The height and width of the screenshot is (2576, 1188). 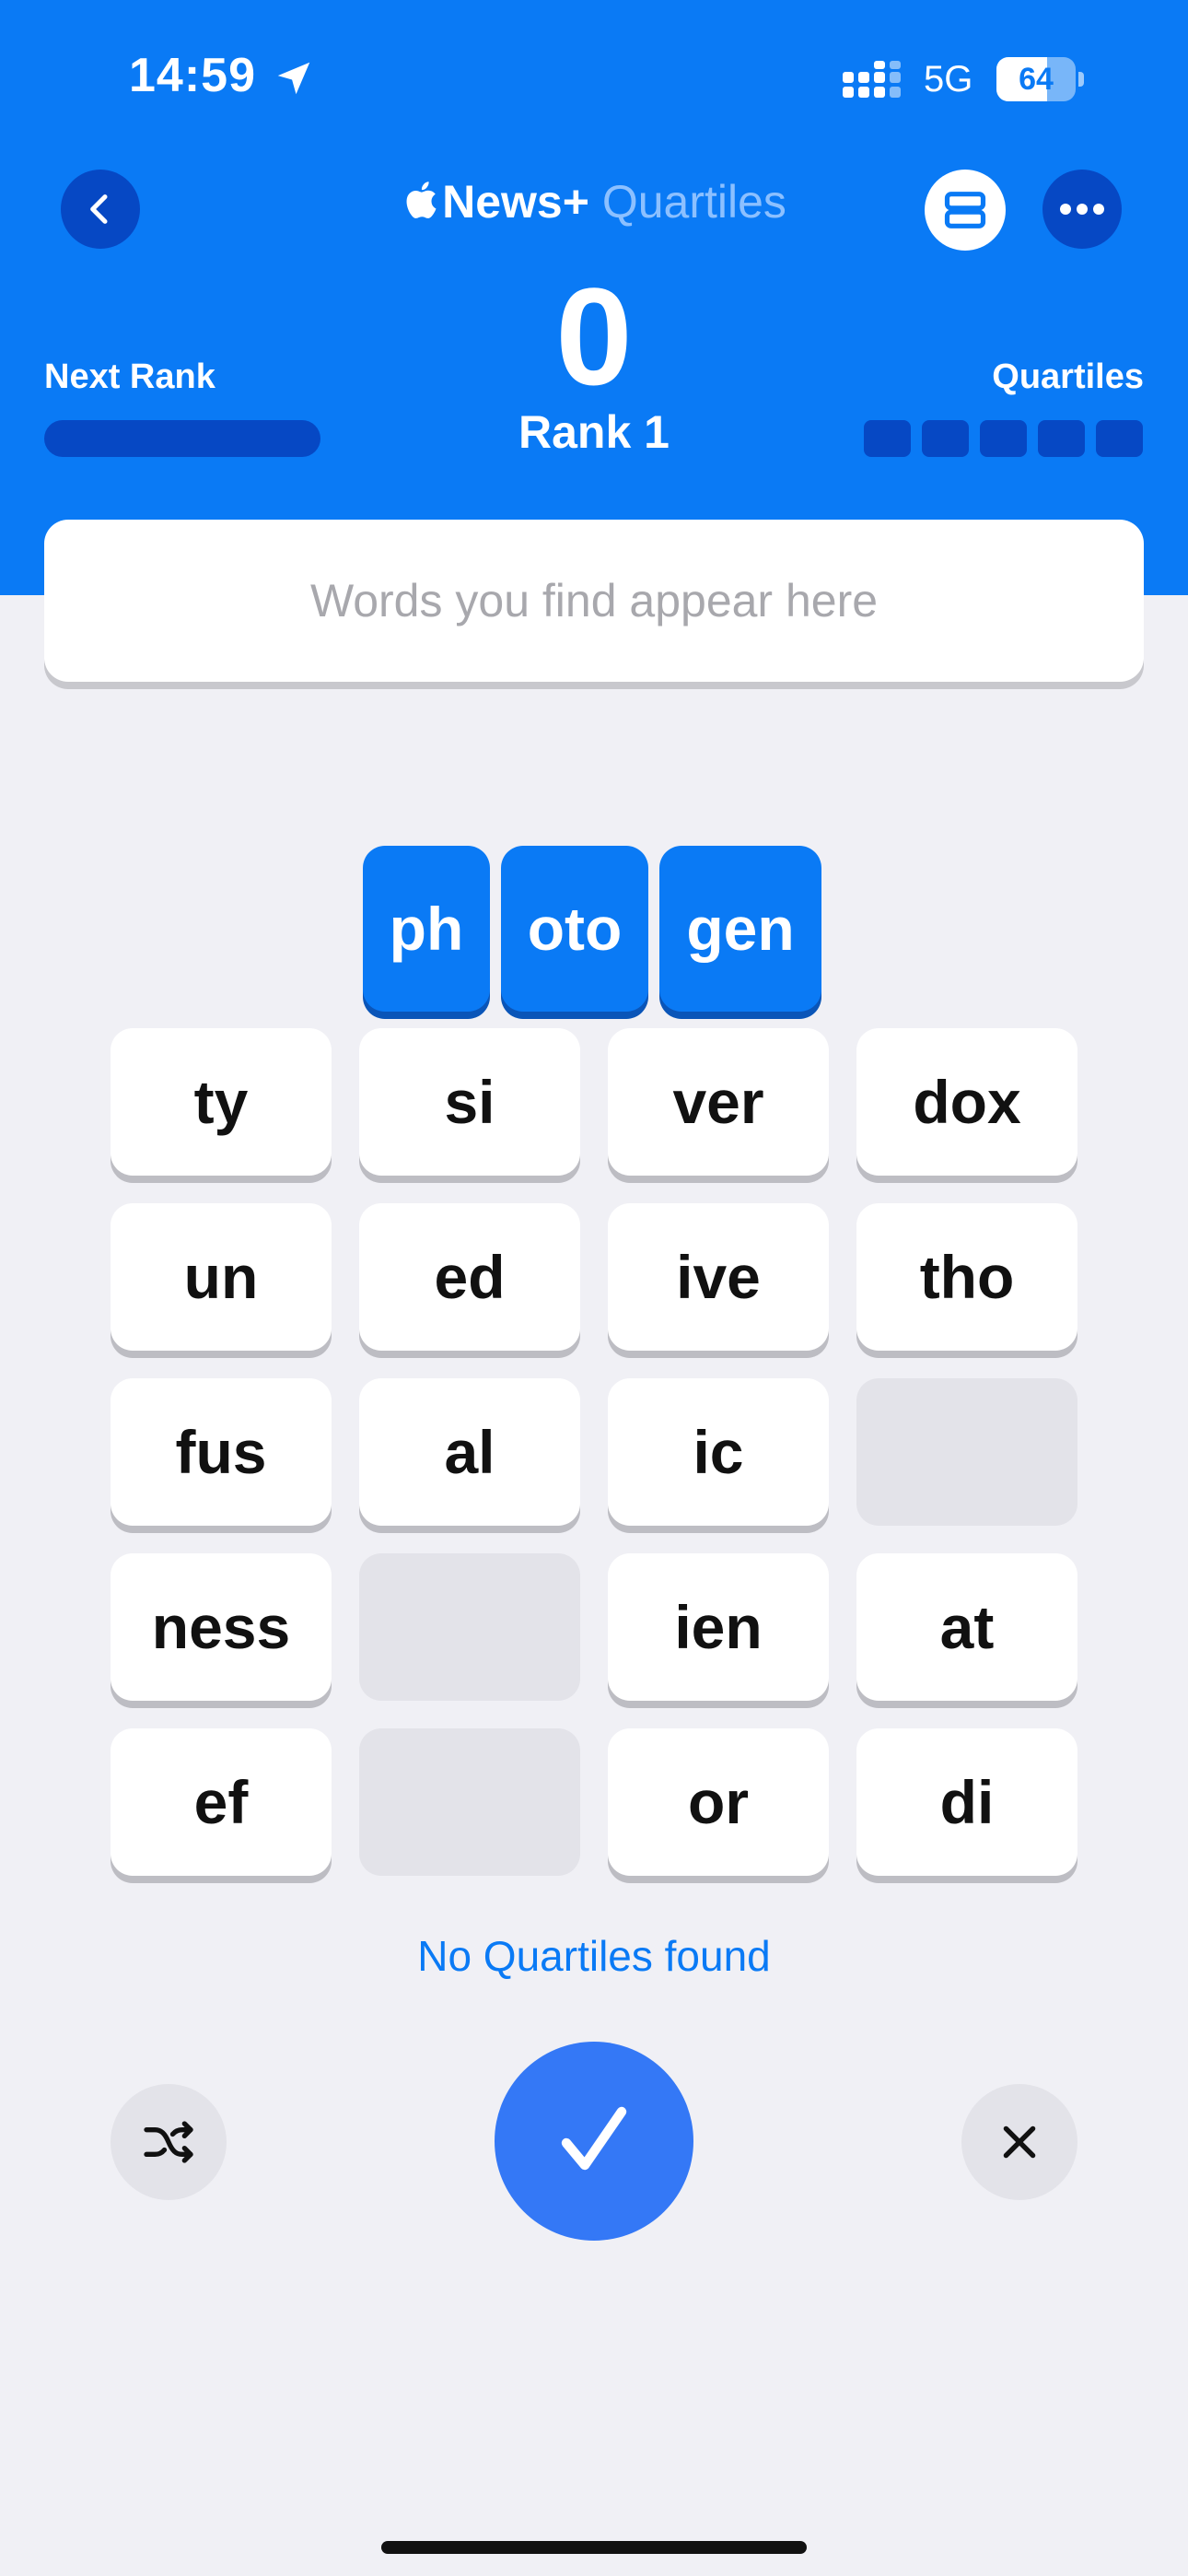 What do you see at coordinates (574, 929) in the screenshot?
I see `selected-tile: oto` at bounding box center [574, 929].